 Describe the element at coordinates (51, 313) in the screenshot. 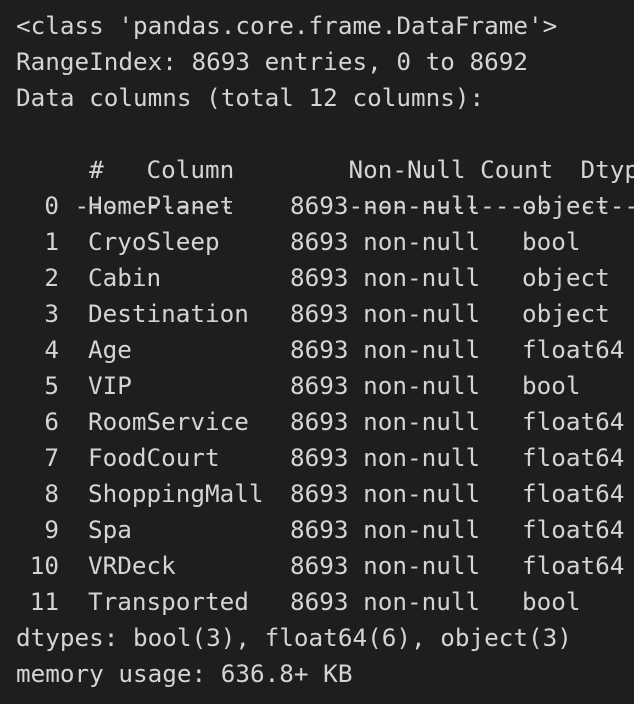

I see `row-index: 3` at that location.